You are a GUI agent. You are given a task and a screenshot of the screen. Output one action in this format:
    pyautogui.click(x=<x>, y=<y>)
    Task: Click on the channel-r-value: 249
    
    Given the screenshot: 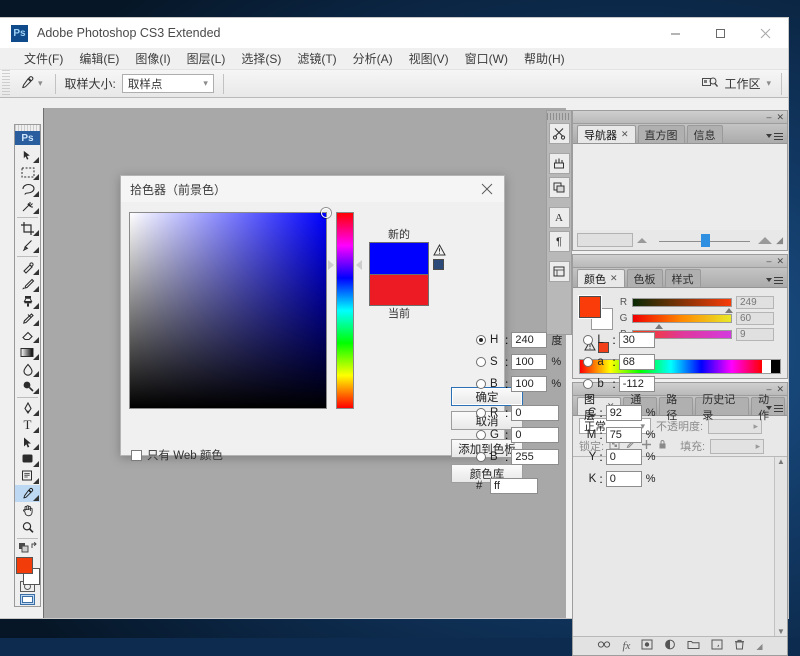 What is the action you would take?
    pyautogui.click(x=755, y=302)
    